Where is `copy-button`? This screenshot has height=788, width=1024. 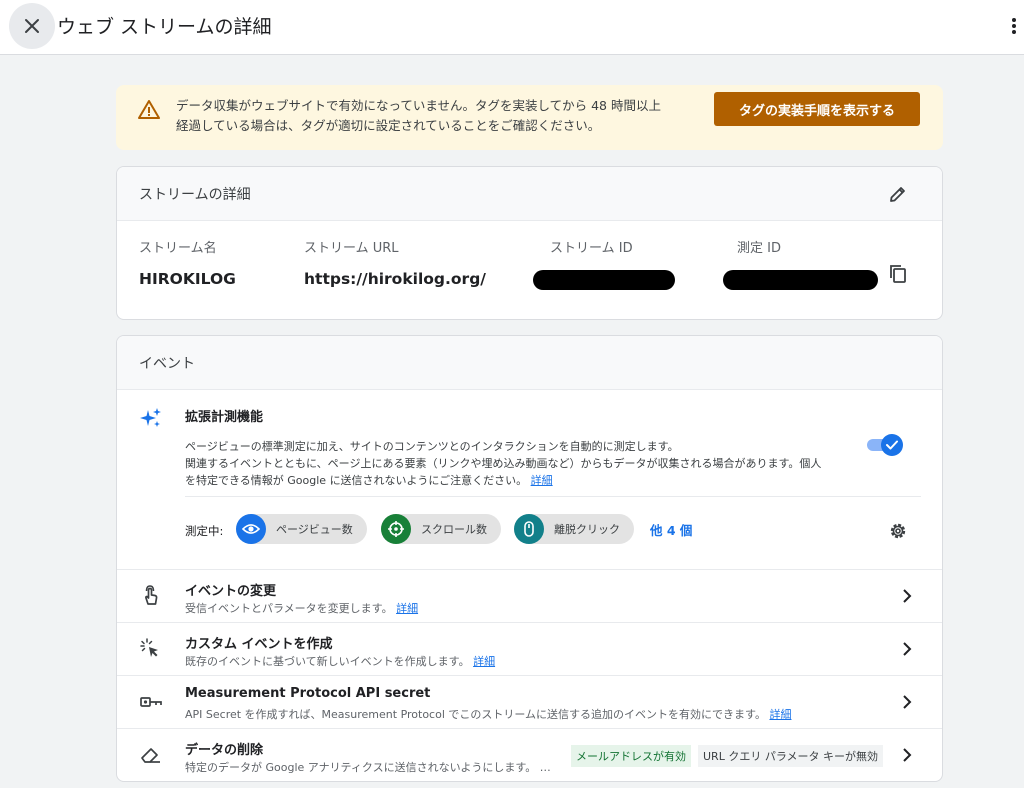
copy-button is located at coordinates (898, 274).